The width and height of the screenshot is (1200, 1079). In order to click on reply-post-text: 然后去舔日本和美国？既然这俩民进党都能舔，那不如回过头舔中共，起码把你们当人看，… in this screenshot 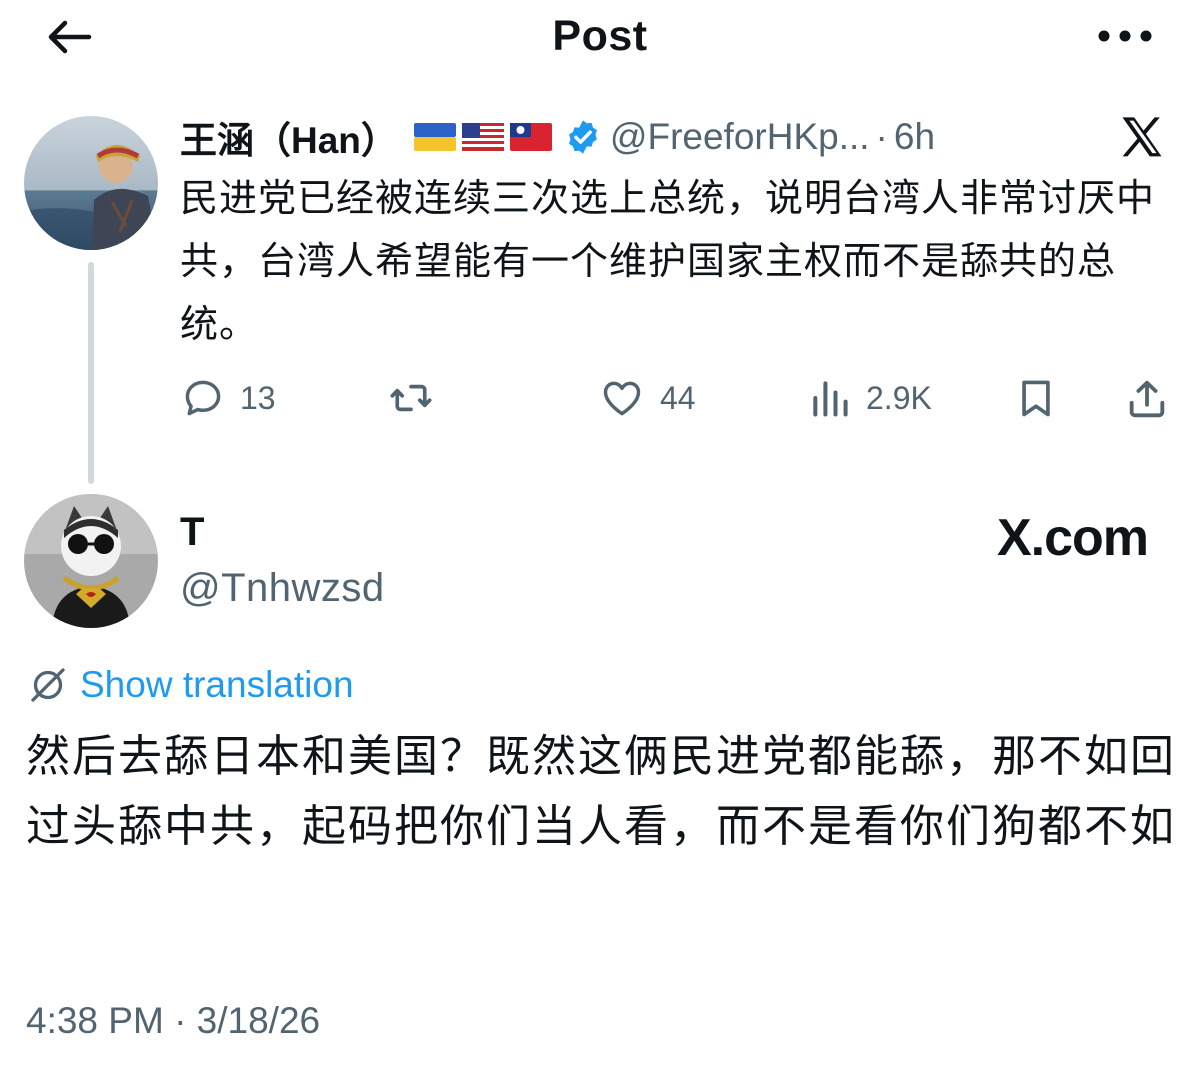, I will do `click(601, 791)`.